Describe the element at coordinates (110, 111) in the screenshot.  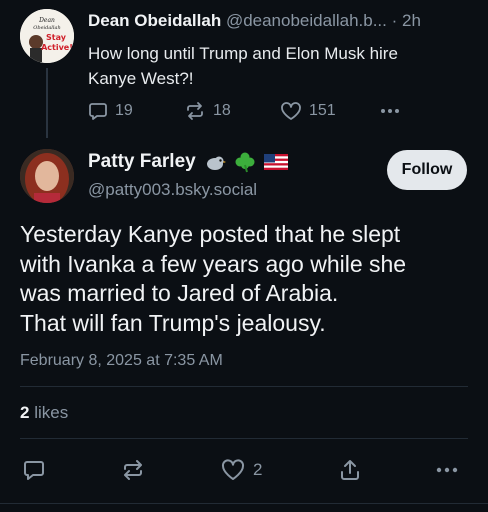
I see `reply-button: 19` at that location.